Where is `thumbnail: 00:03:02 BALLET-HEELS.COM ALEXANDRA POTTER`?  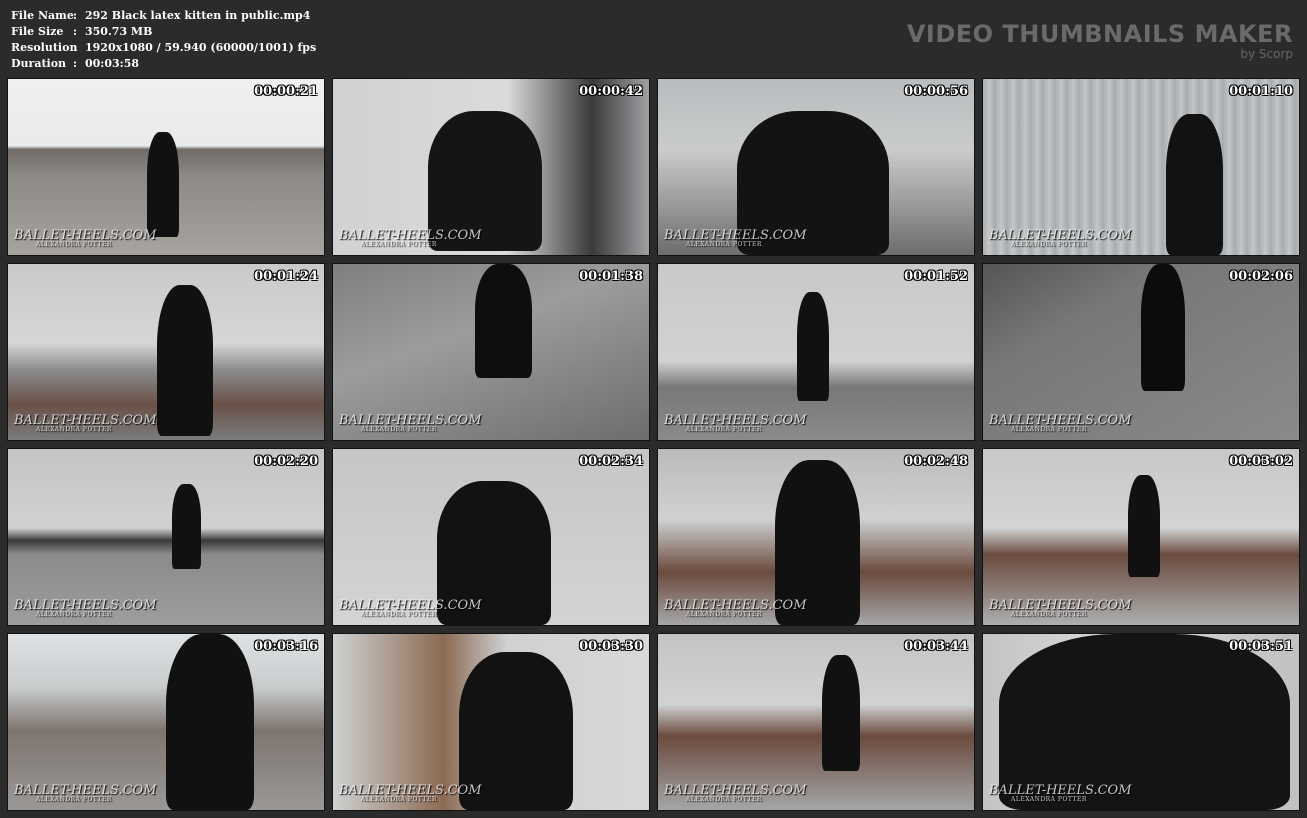 thumbnail: 00:03:02 BALLET-HEELS.COM ALEXANDRA POTTER is located at coordinates (1141, 537).